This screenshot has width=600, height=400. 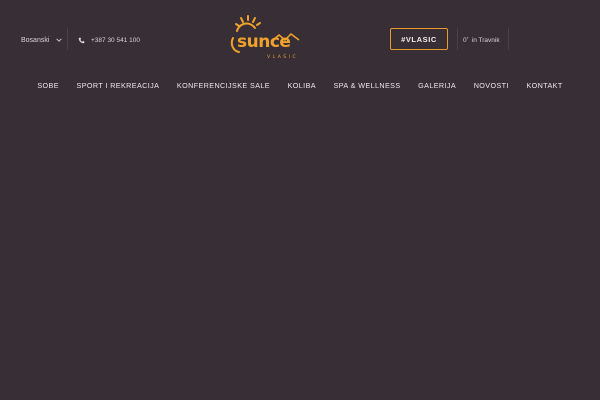 What do you see at coordinates (545, 85) in the screenshot?
I see `nav-item-kontakt: KONTAKT` at bounding box center [545, 85].